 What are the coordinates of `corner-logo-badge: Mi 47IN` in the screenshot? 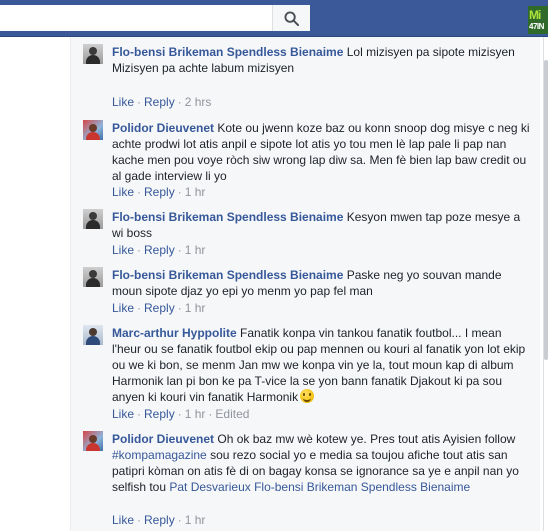 It's located at (538, 20).